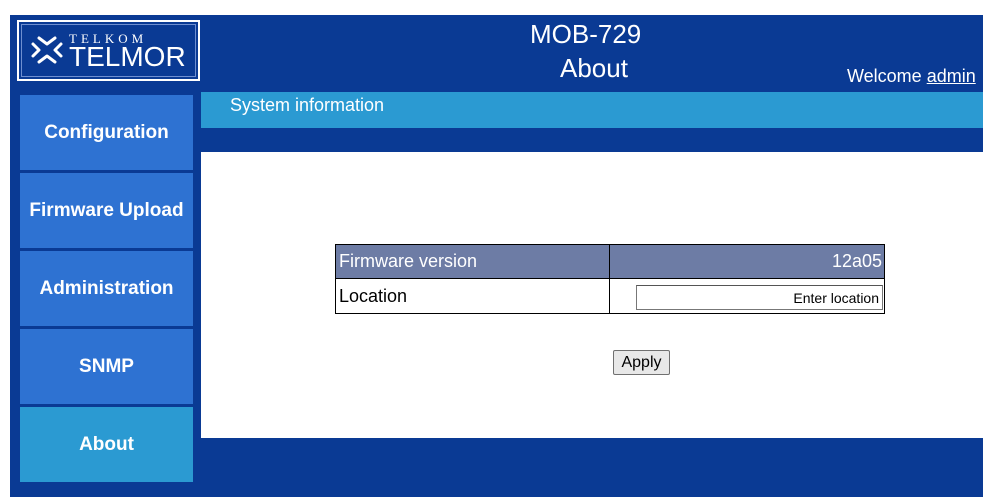  What do you see at coordinates (307, 105) in the screenshot?
I see `section-title: System information` at bounding box center [307, 105].